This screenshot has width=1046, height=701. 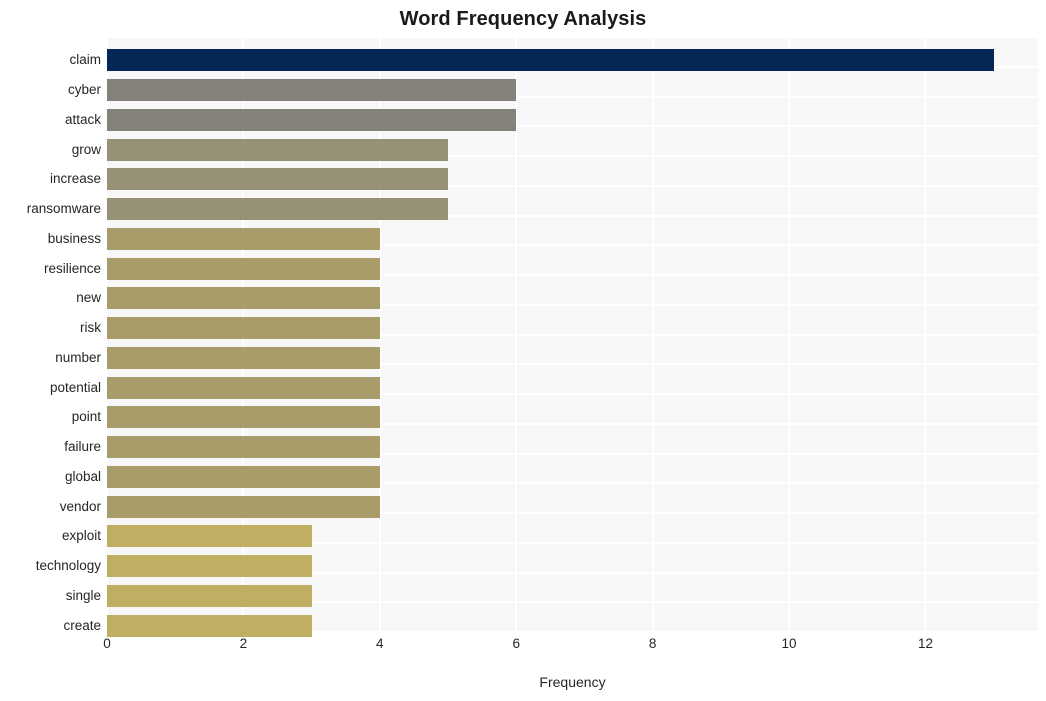 I want to click on y-axis-tick-label: vendor, so click(x=80, y=506).